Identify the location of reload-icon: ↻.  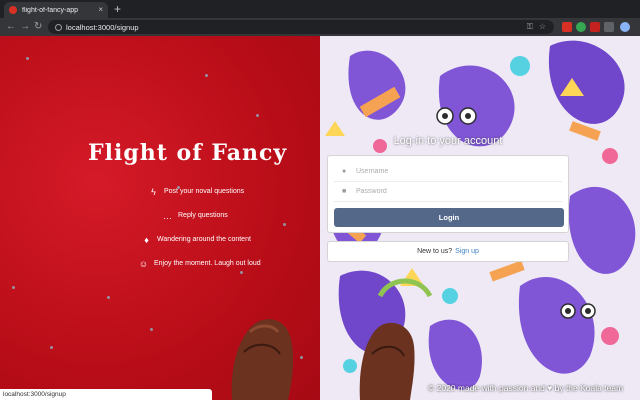
(38, 27).